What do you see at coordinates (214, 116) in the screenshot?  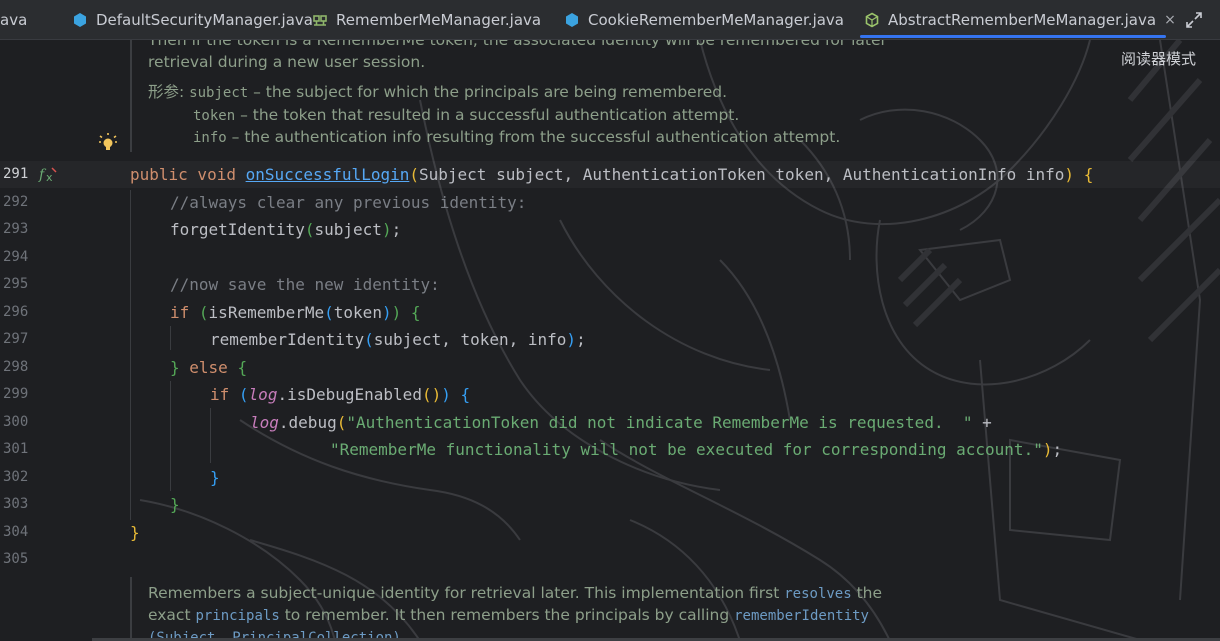 I see `param-name: token` at bounding box center [214, 116].